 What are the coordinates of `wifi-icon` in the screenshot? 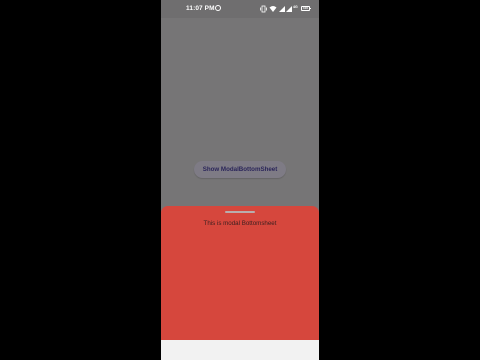 It's located at (273, 9).